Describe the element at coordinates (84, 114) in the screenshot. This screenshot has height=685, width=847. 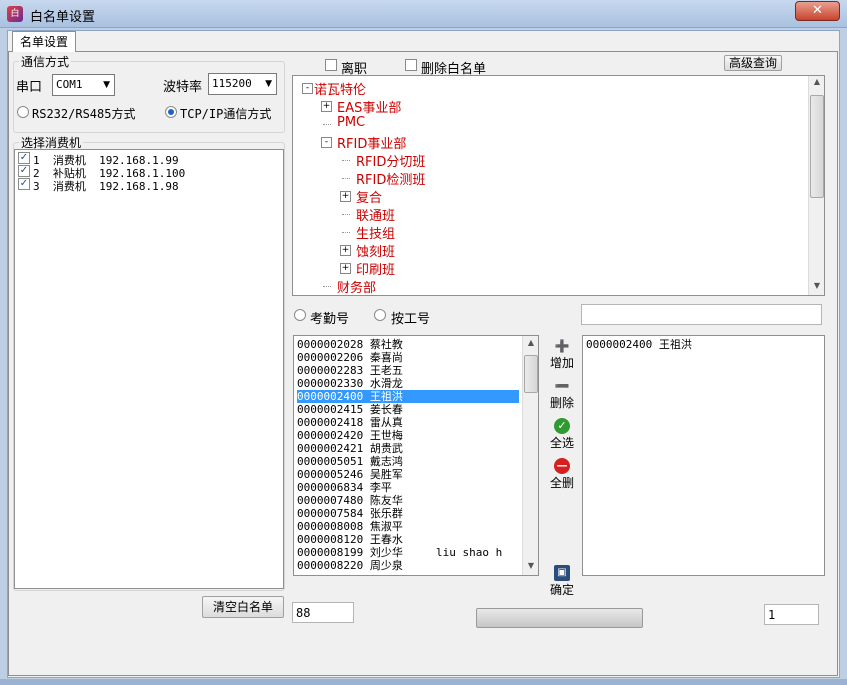
I see `rs232-label: RS232/RS485方式` at that location.